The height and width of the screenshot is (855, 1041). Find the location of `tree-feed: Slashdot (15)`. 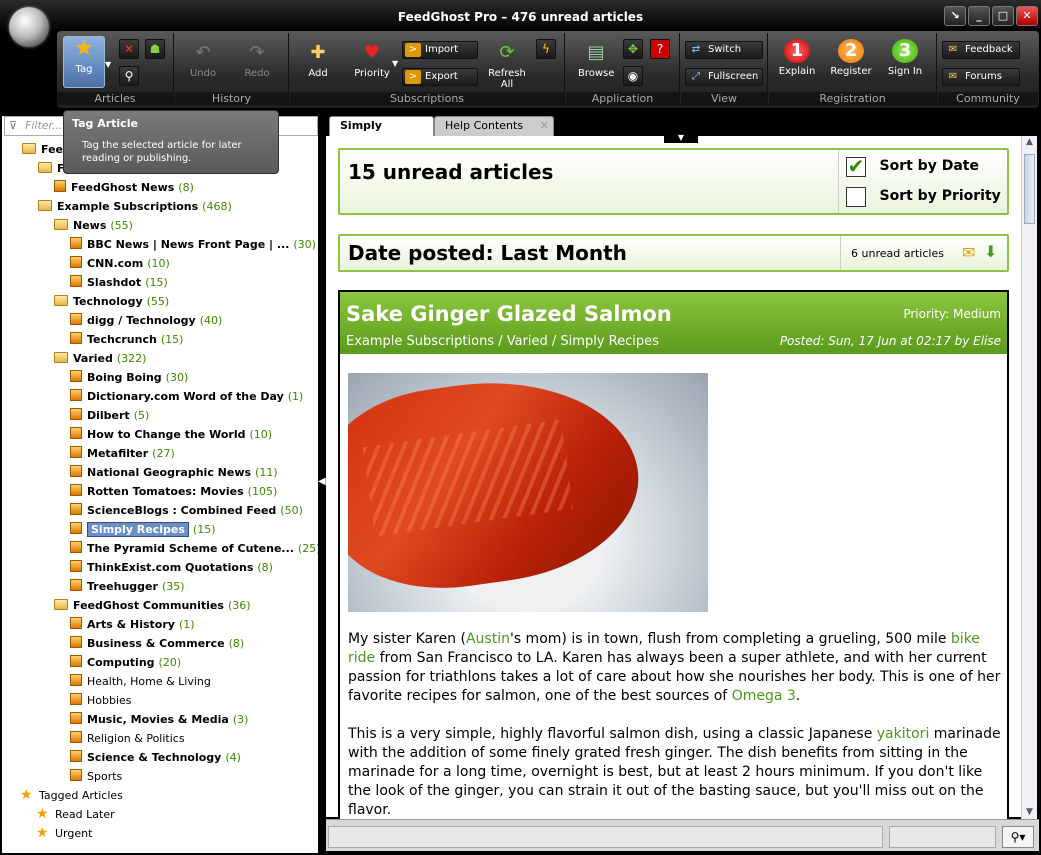

tree-feed: Slashdot (15) is located at coordinates (119, 282).